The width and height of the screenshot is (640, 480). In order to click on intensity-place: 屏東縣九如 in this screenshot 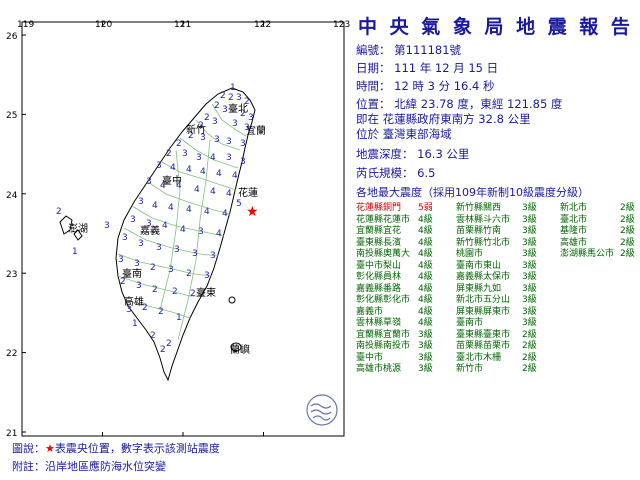, I will do `click(479, 288)`.